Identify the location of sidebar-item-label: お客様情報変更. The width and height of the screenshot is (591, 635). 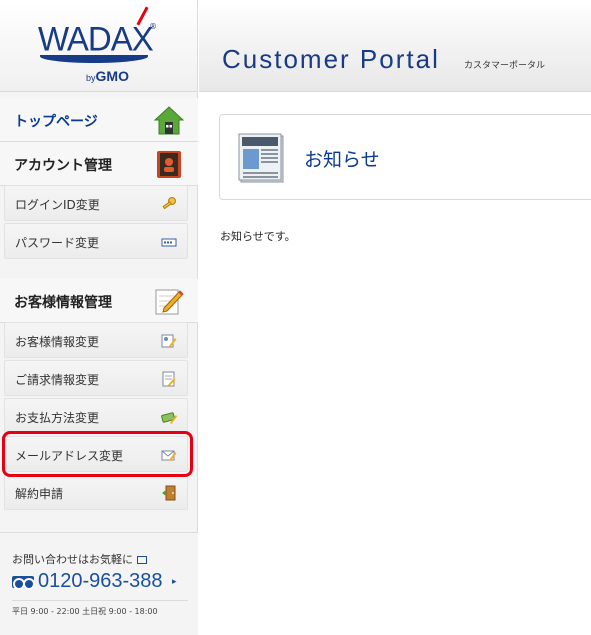
(57, 342).